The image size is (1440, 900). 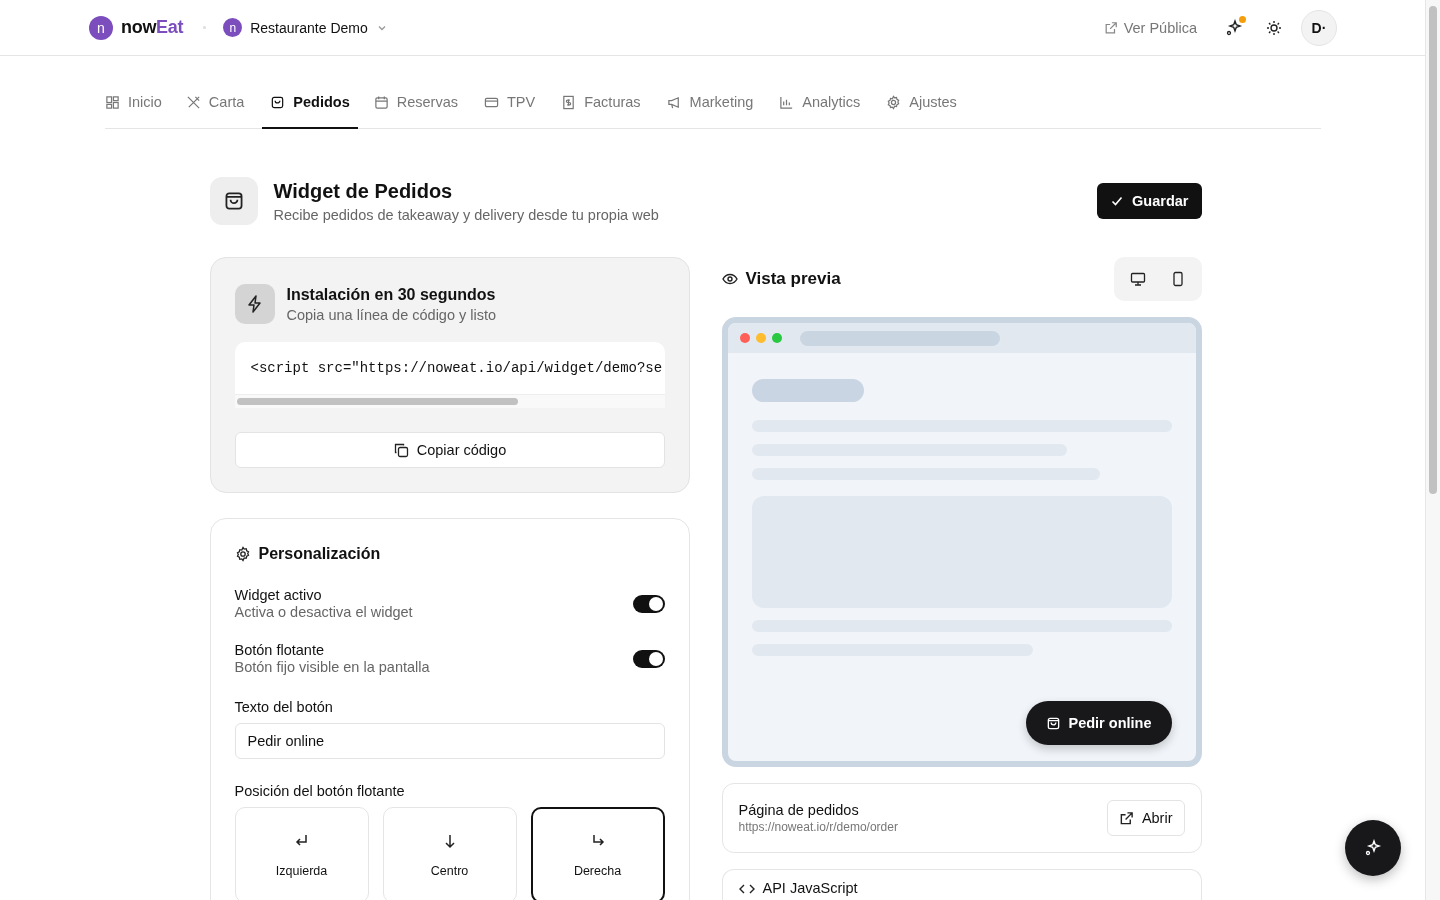 What do you see at coordinates (674, 102) in the screenshot?
I see `megaphone-icon` at bounding box center [674, 102].